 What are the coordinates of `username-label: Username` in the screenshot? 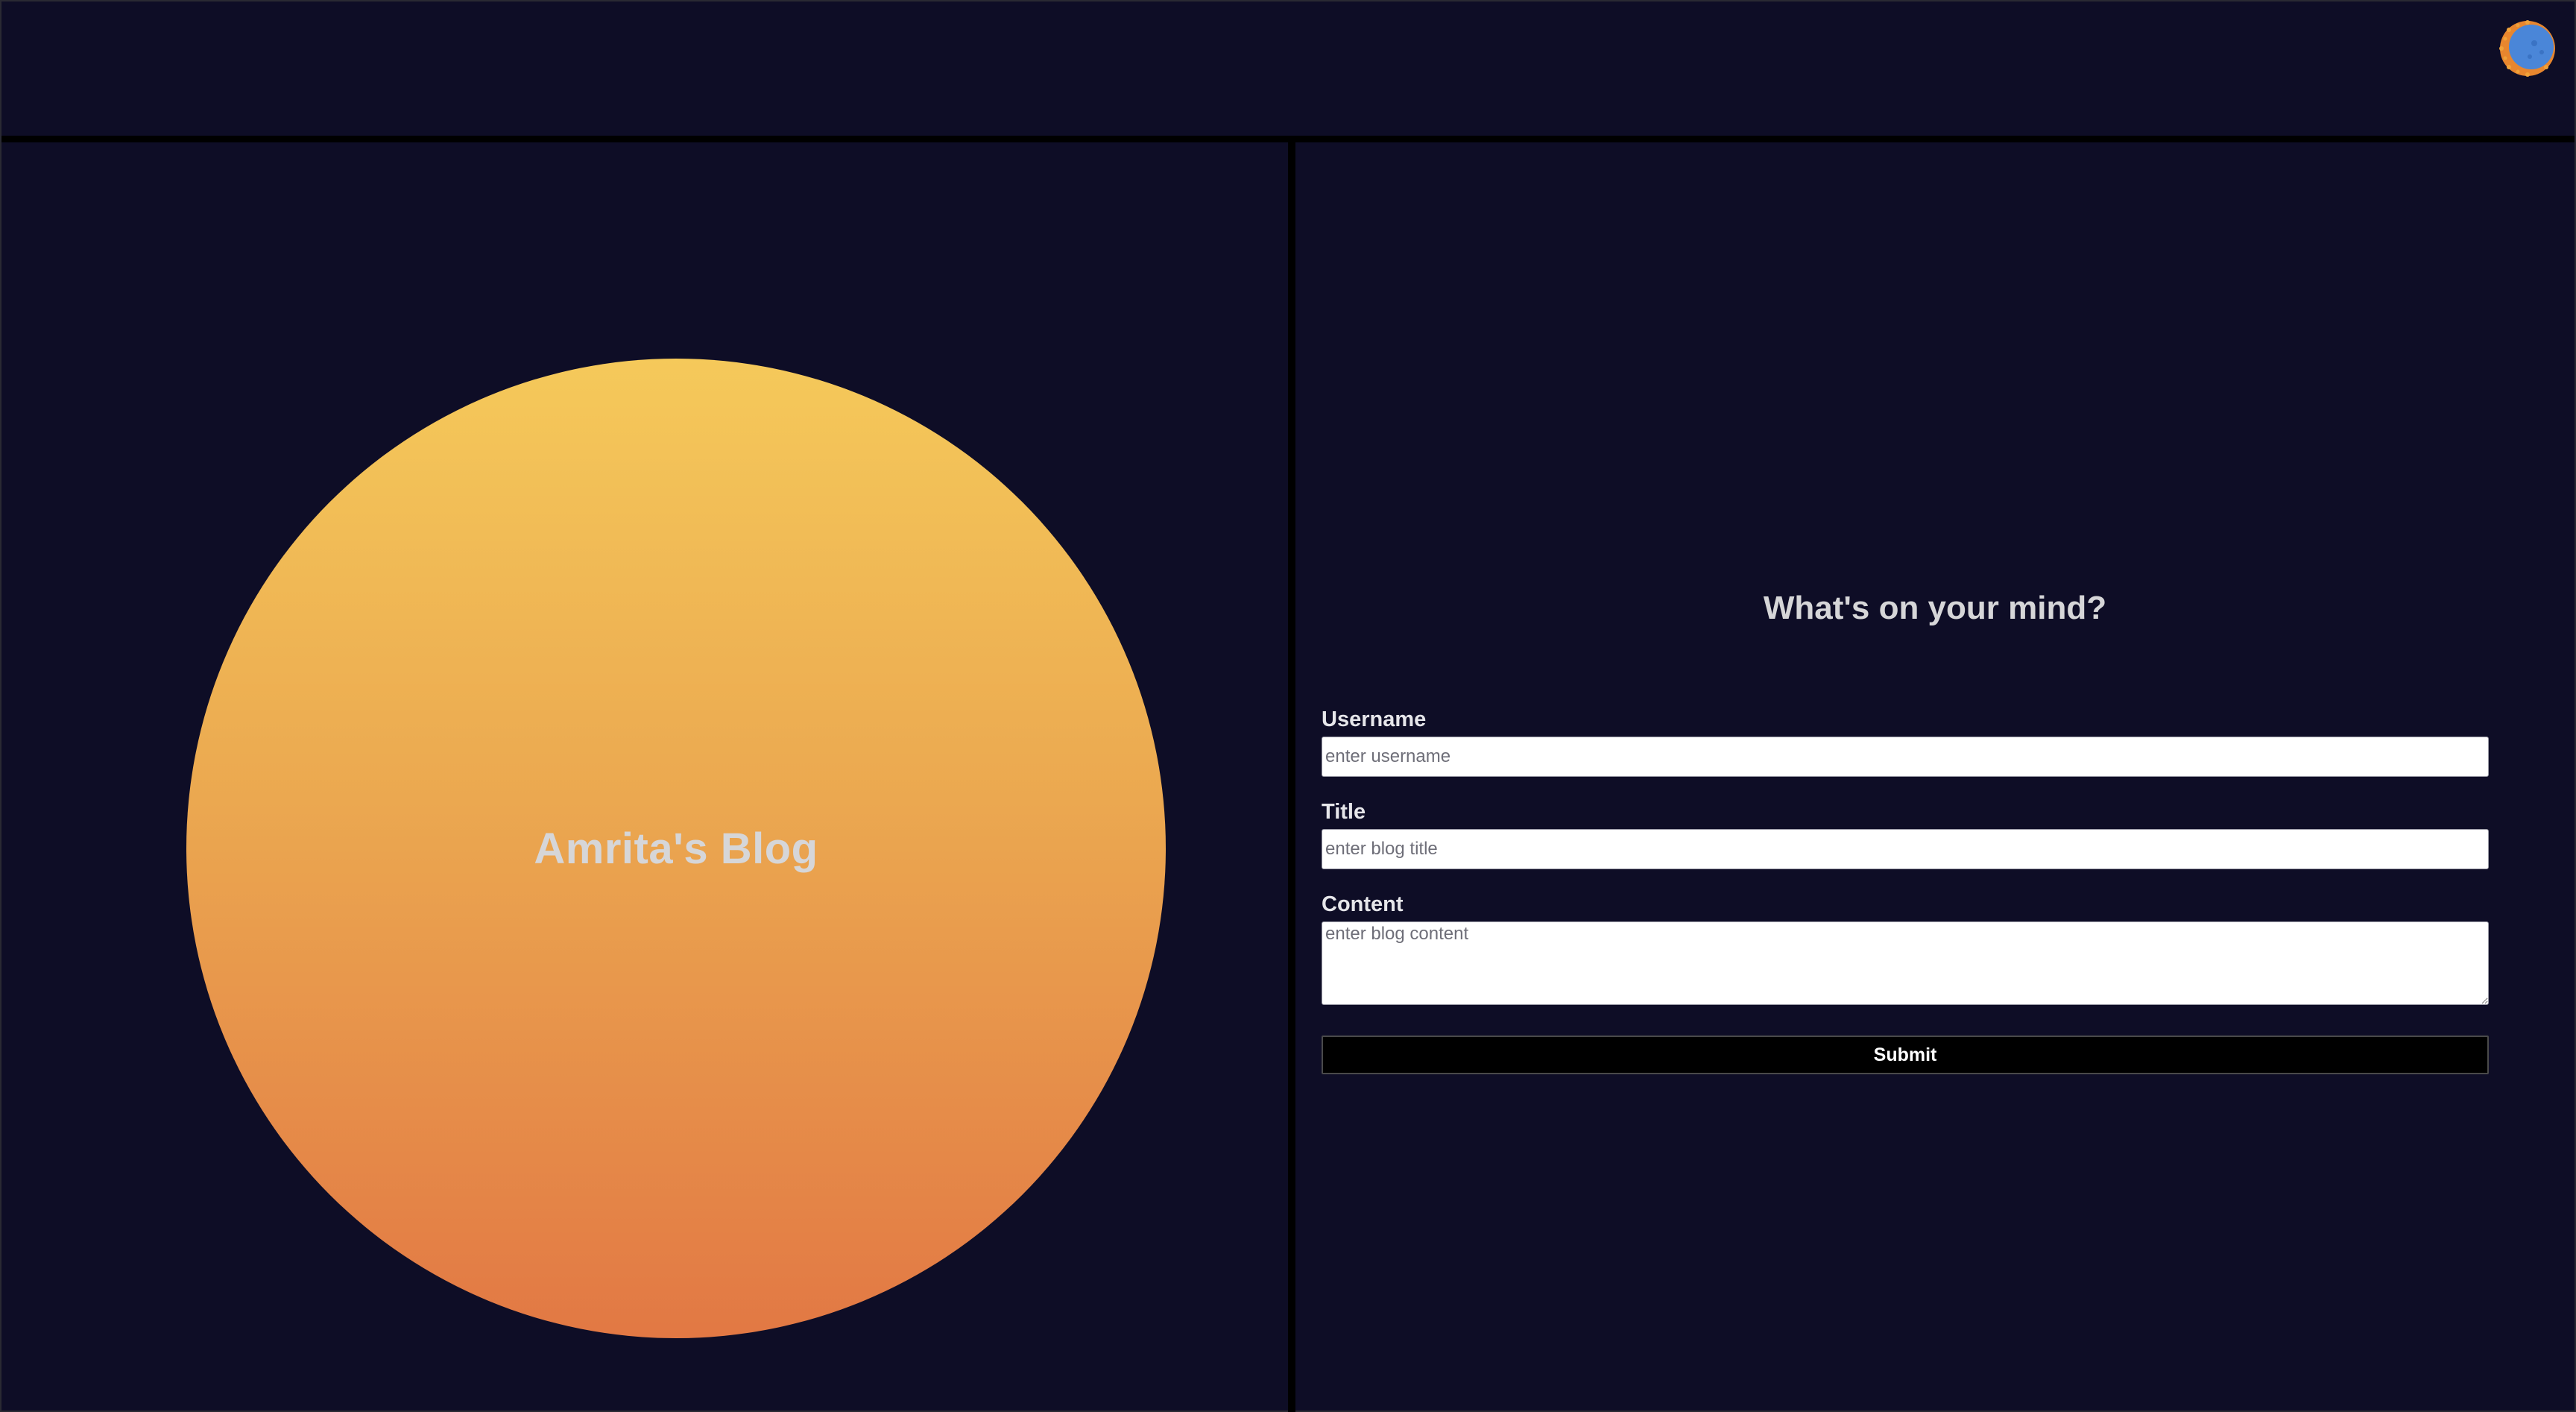 It's located at (1374, 719).